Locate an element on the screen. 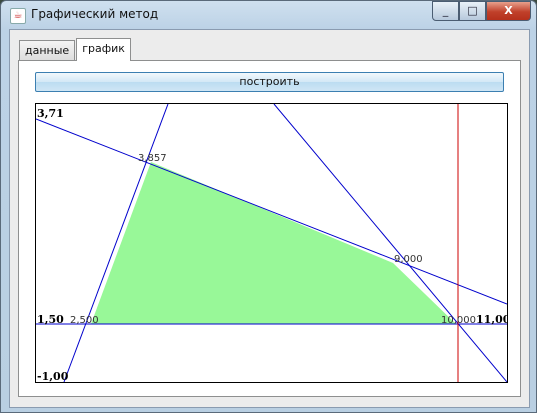  y-label-bottom: -1,00 is located at coordinates (53, 376).